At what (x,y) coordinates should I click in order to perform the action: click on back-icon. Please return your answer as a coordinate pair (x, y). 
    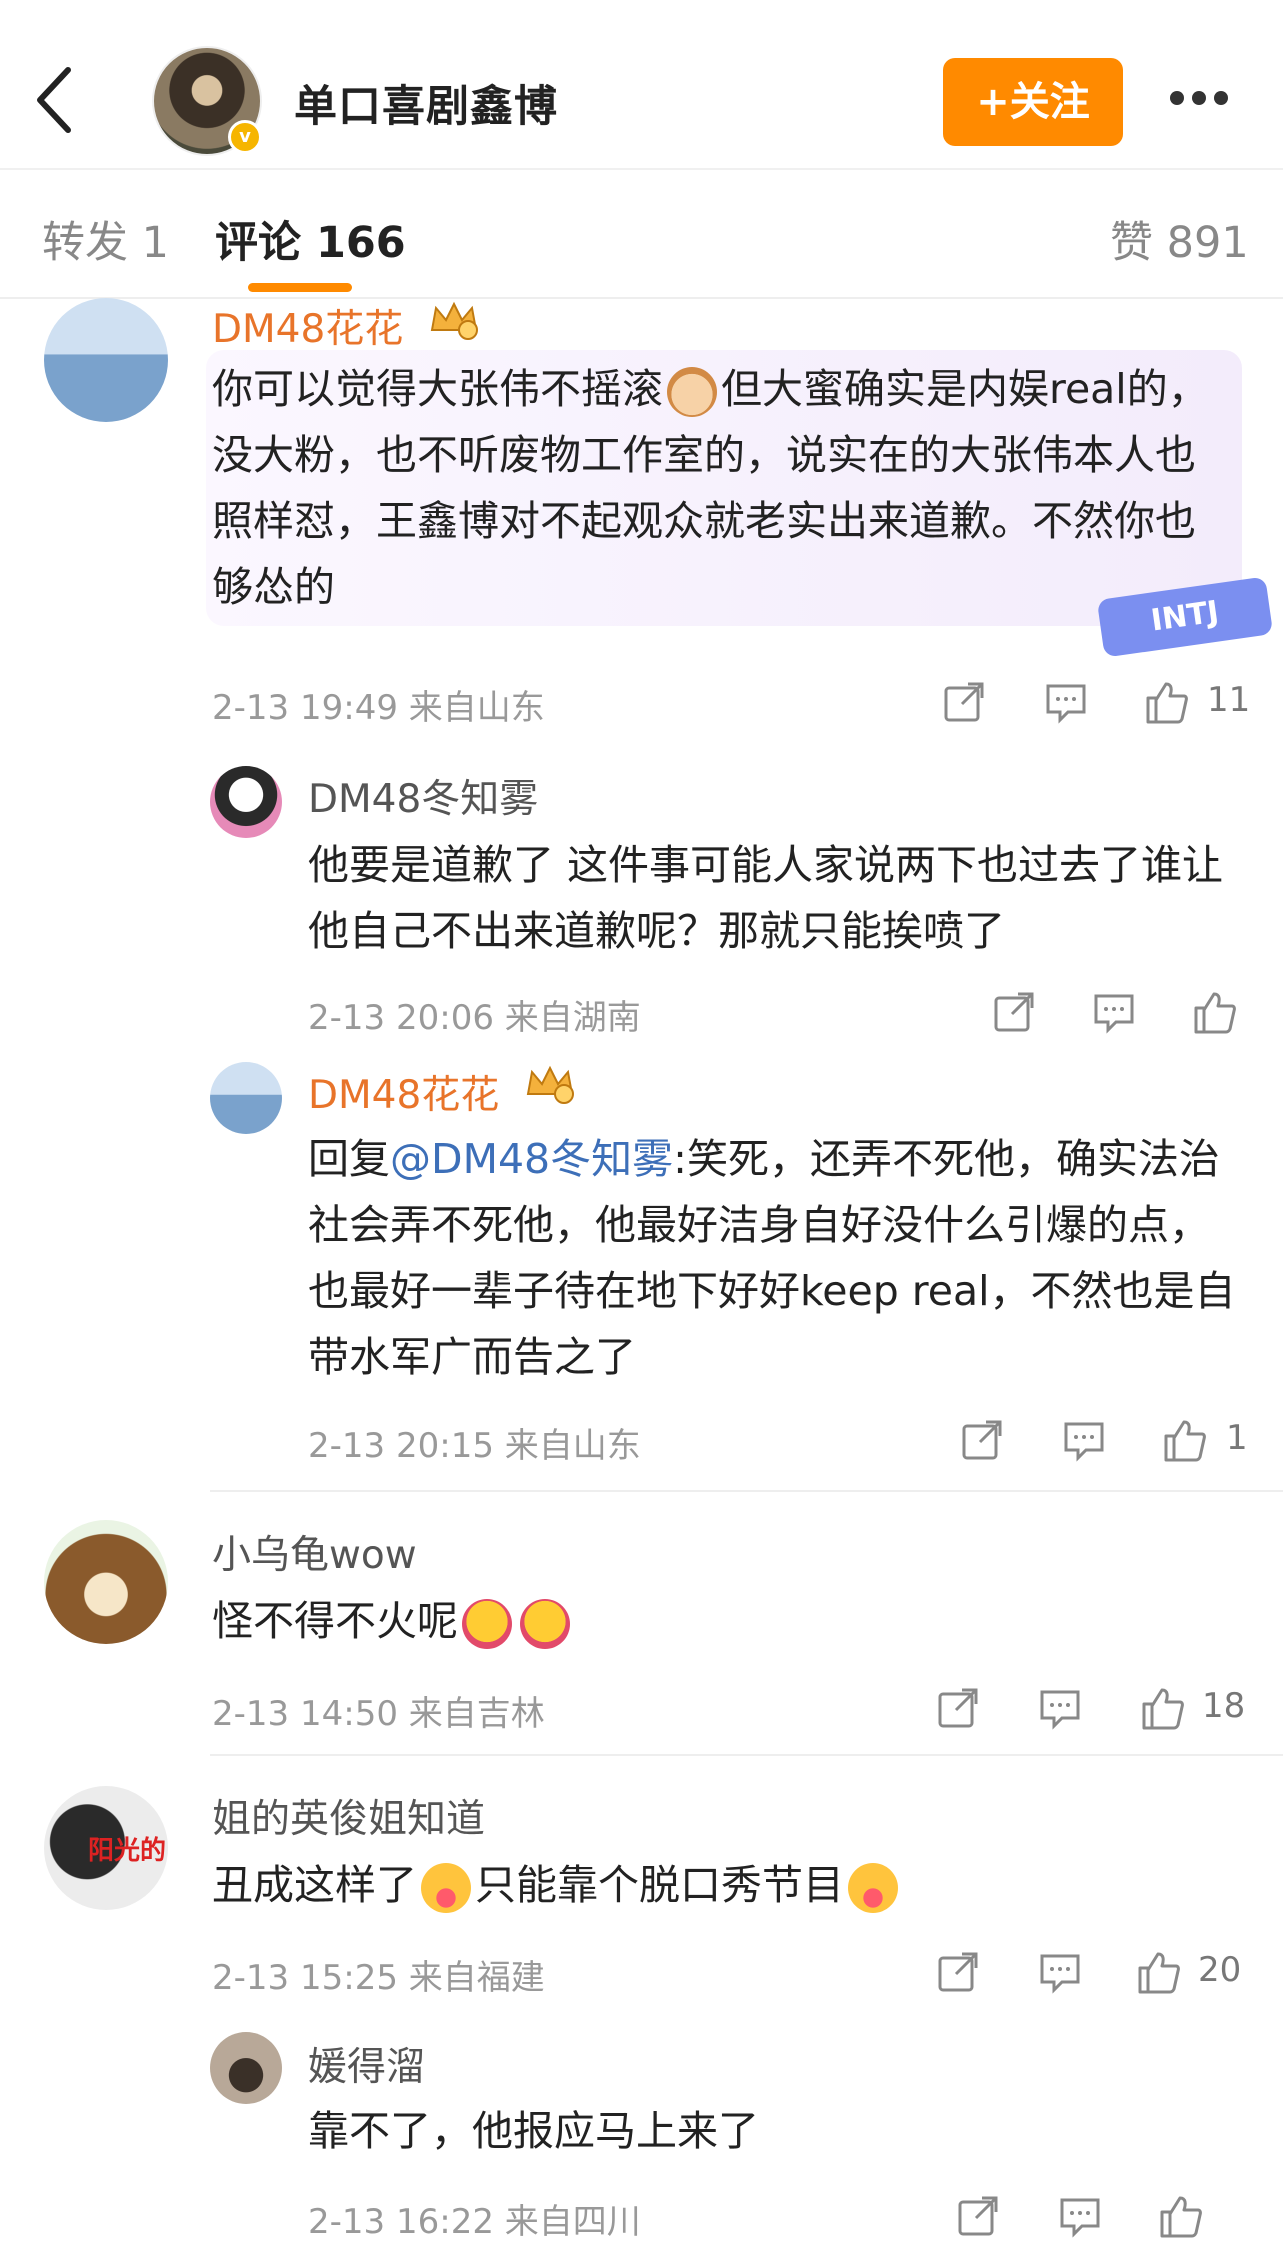
    Looking at the image, I should click on (55, 100).